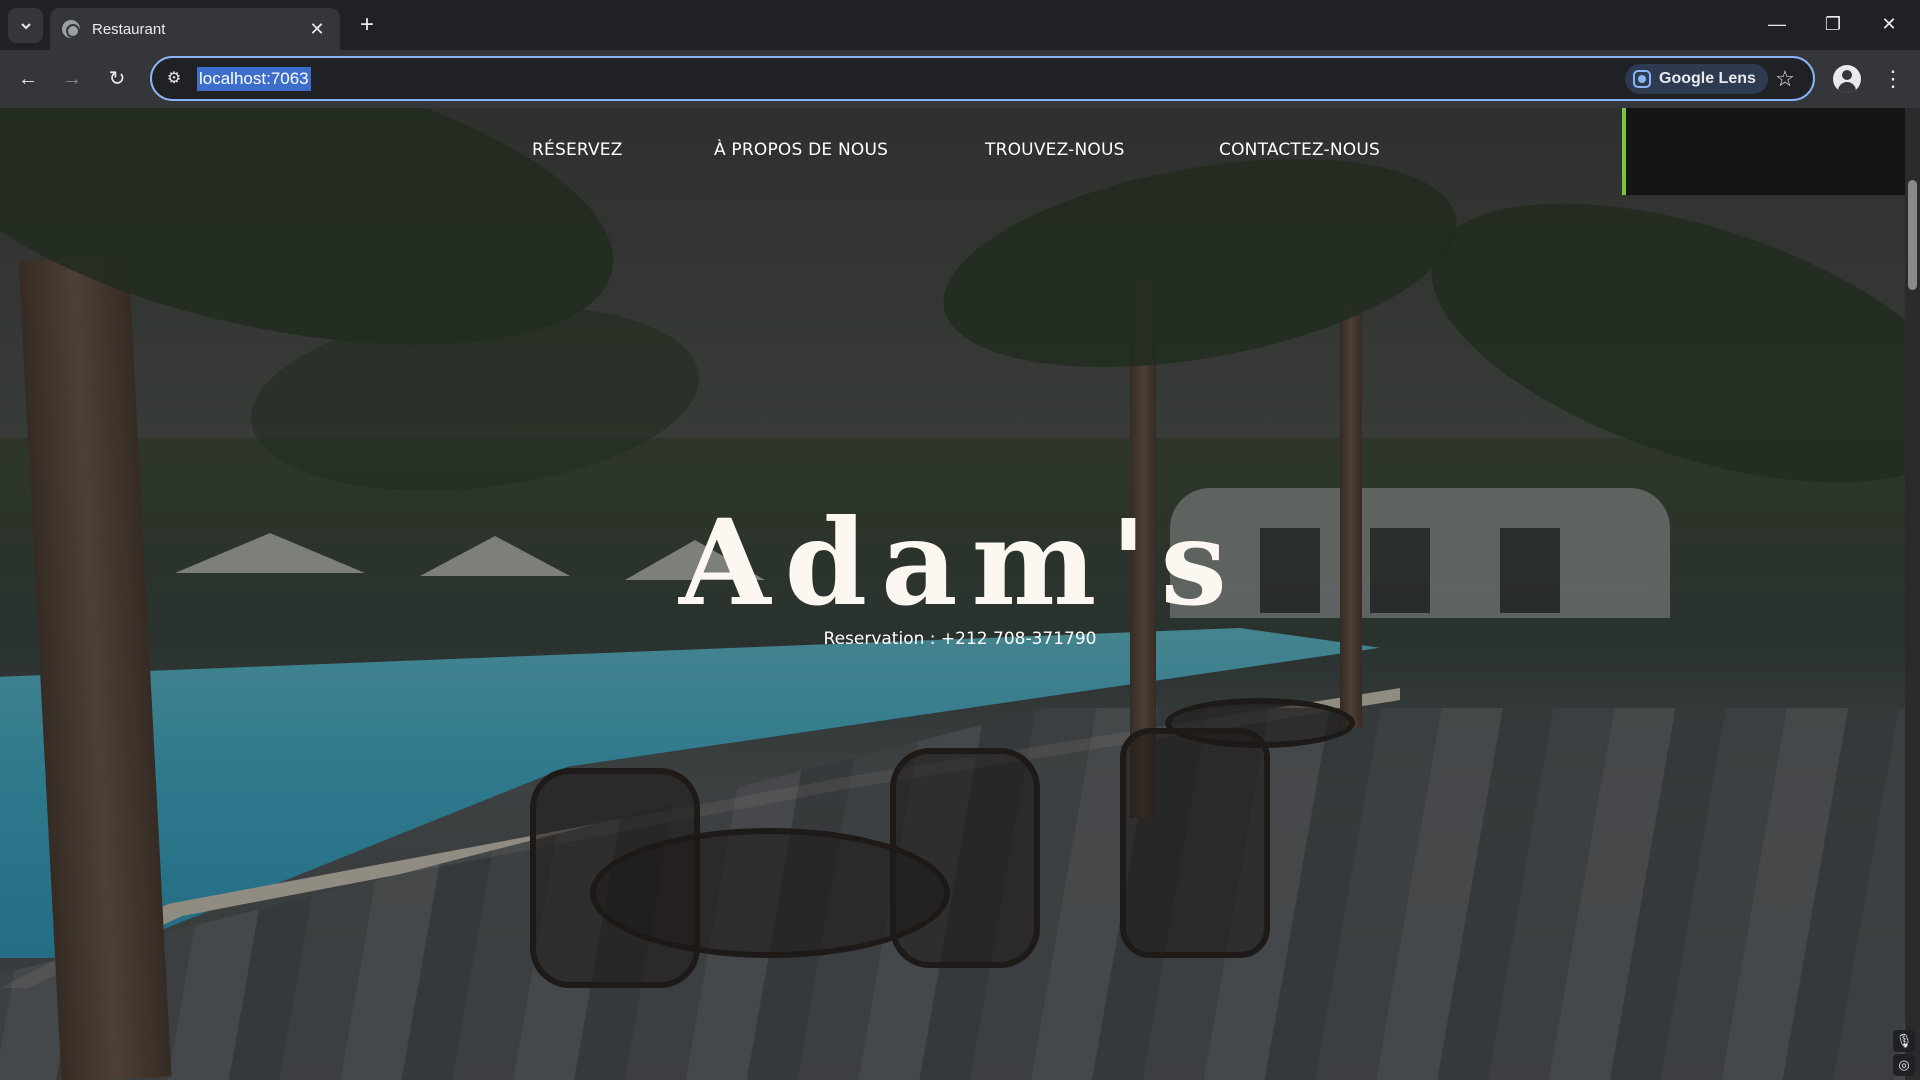  I want to click on chevron-down-icon, so click(25, 25).